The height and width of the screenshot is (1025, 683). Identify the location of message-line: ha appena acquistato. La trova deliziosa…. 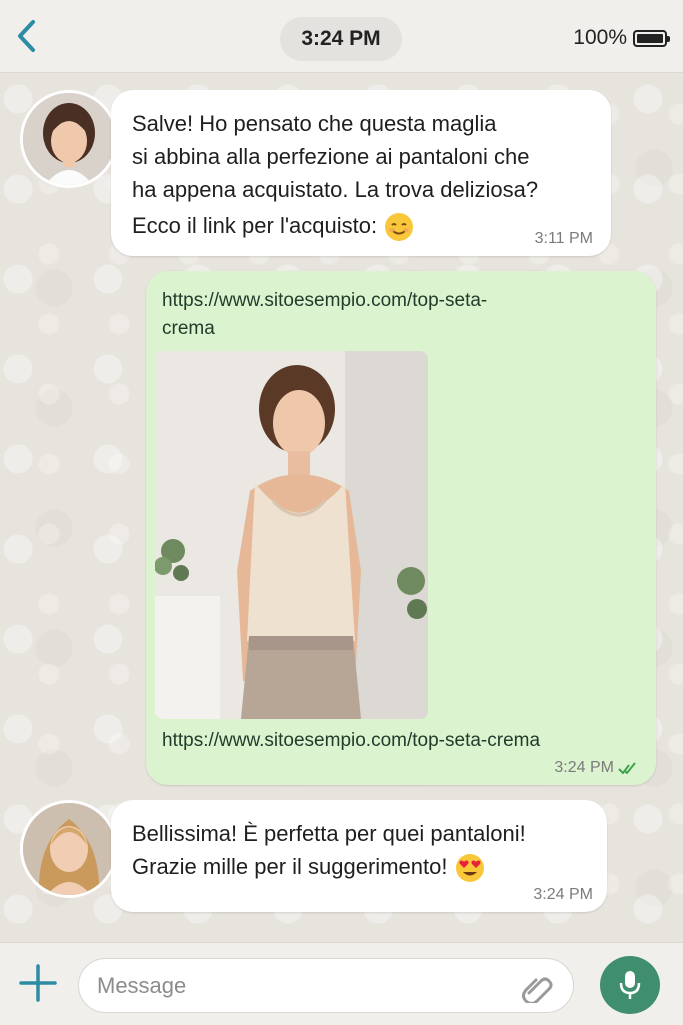
(335, 189).